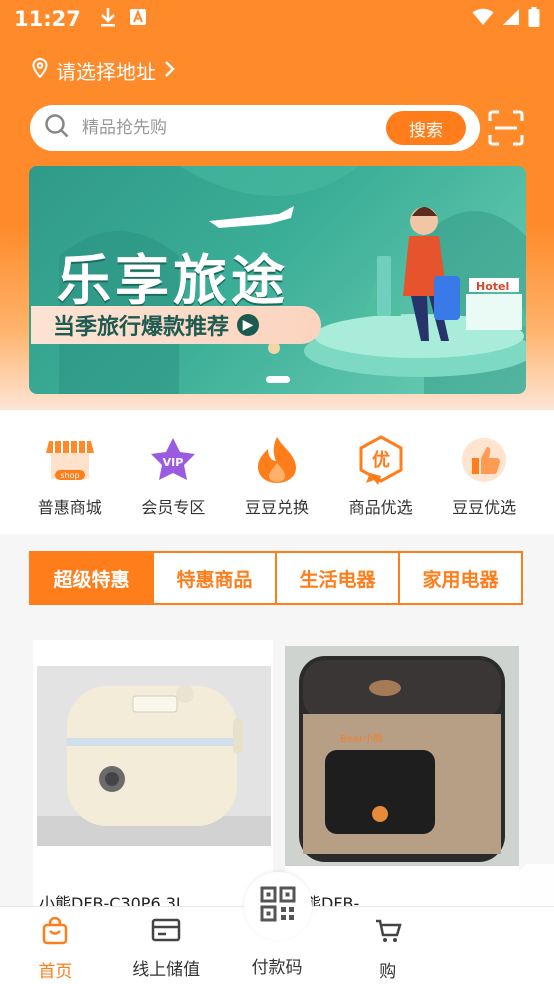 The image size is (554, 984). I want to click on cart-icon, so click(388, 933).